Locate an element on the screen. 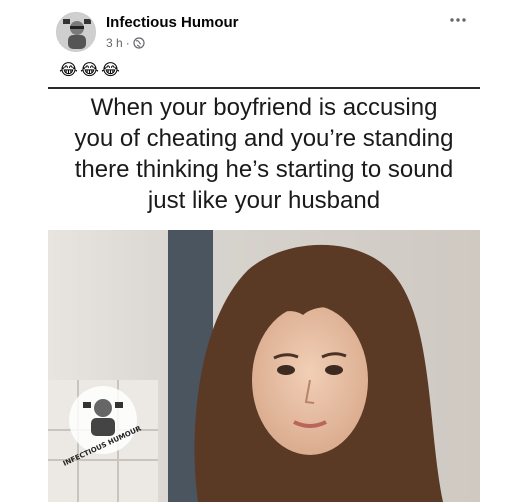  globe-icon is located at coordinates (139, 43).